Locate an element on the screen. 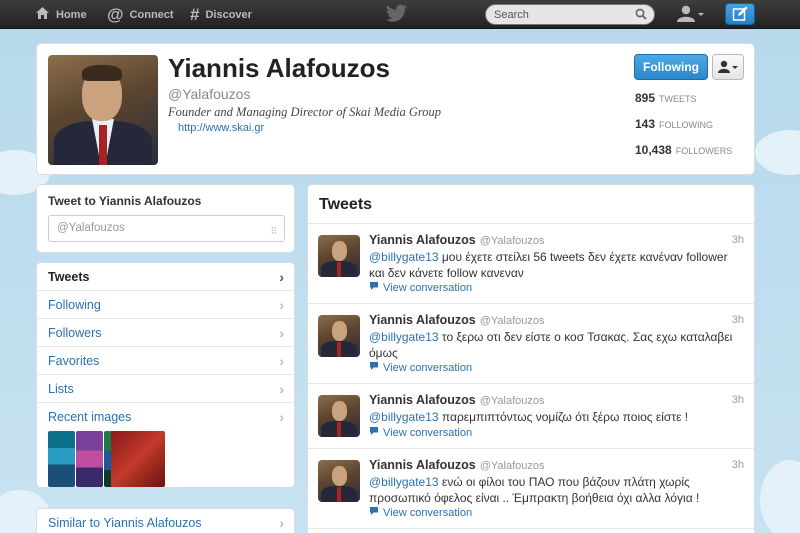  similar-to-label: Similar to Yiannis Alafouzos is located at coordinates (125, 523).